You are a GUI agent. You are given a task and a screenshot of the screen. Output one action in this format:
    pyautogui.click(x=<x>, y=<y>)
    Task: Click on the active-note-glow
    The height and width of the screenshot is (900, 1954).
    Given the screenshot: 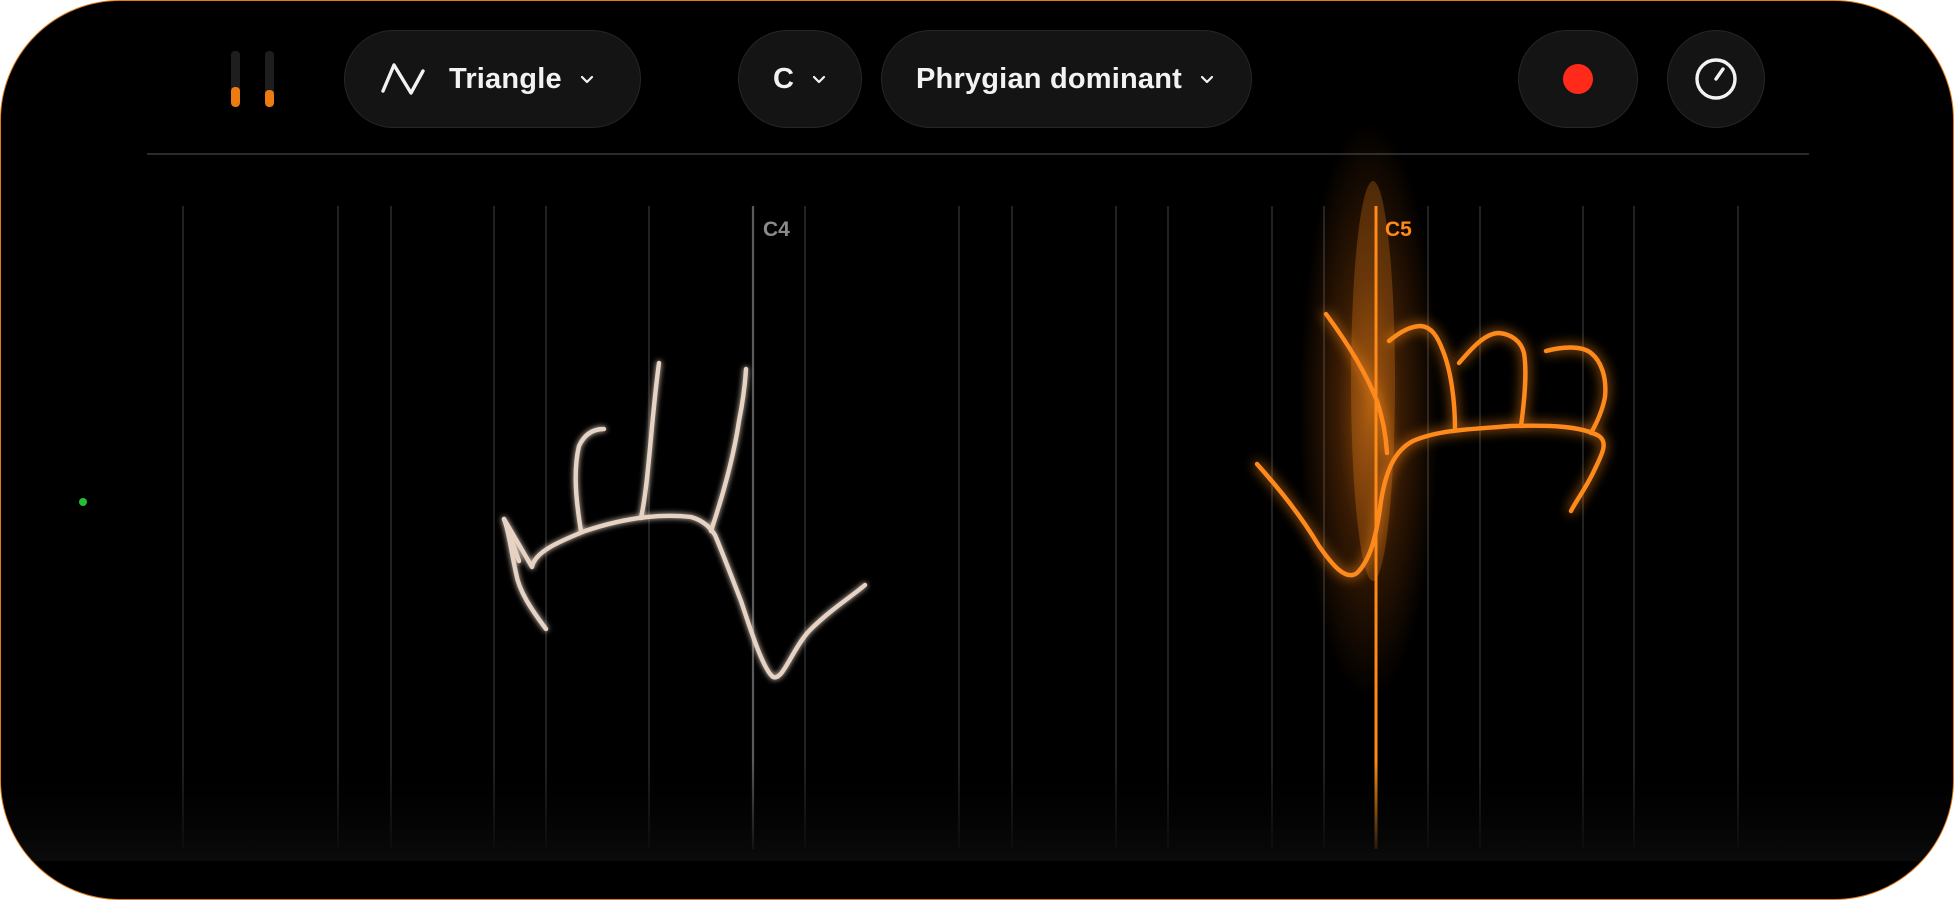 What is the action you would take?
    pyautogui.click(x=1369, y=411)
    